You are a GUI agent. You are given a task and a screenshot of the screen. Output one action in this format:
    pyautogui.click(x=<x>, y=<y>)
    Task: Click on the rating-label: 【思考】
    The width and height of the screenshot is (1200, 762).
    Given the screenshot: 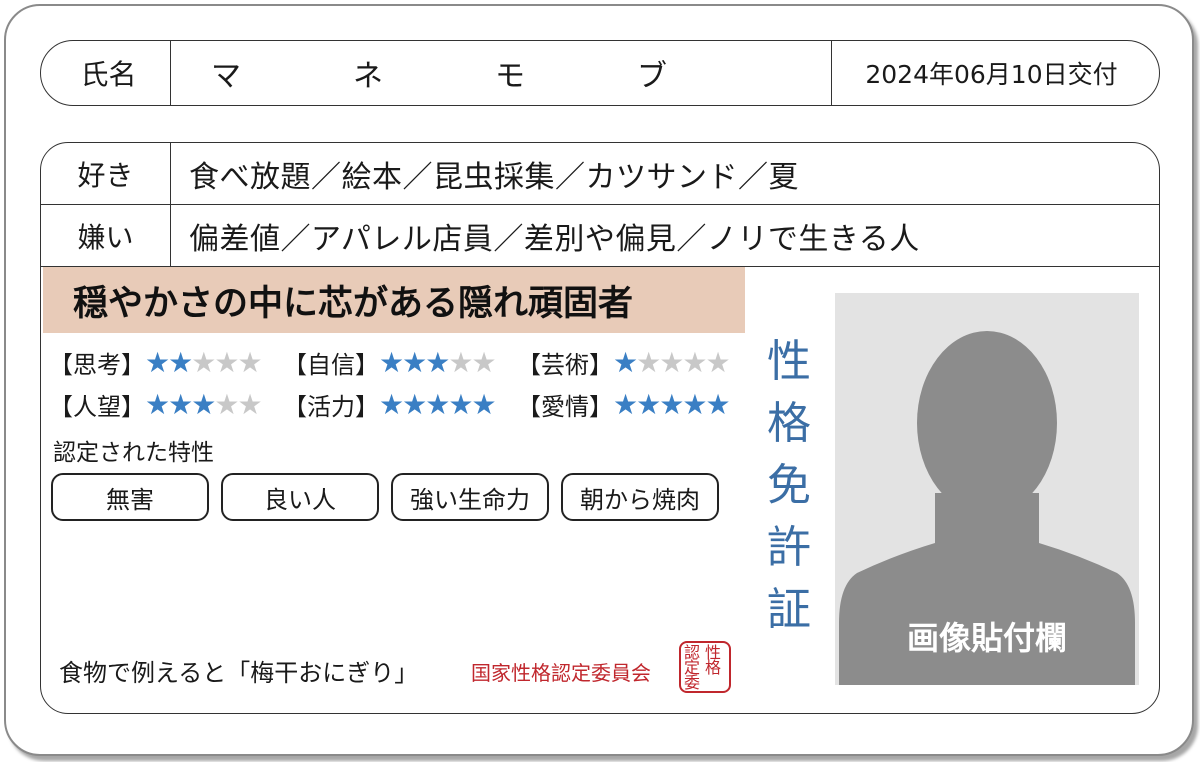 What is the action you would take?
    pyautogui.click(x=97, y=364)
    